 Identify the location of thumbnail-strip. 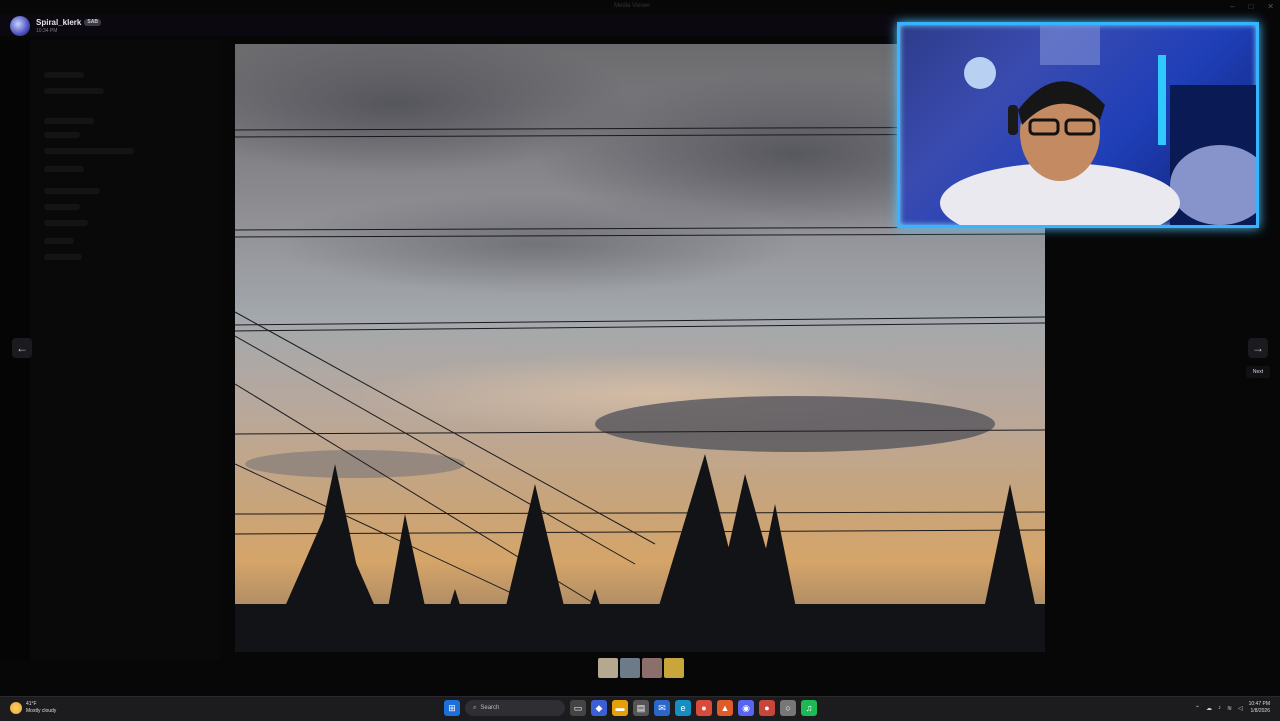
(641, 668).